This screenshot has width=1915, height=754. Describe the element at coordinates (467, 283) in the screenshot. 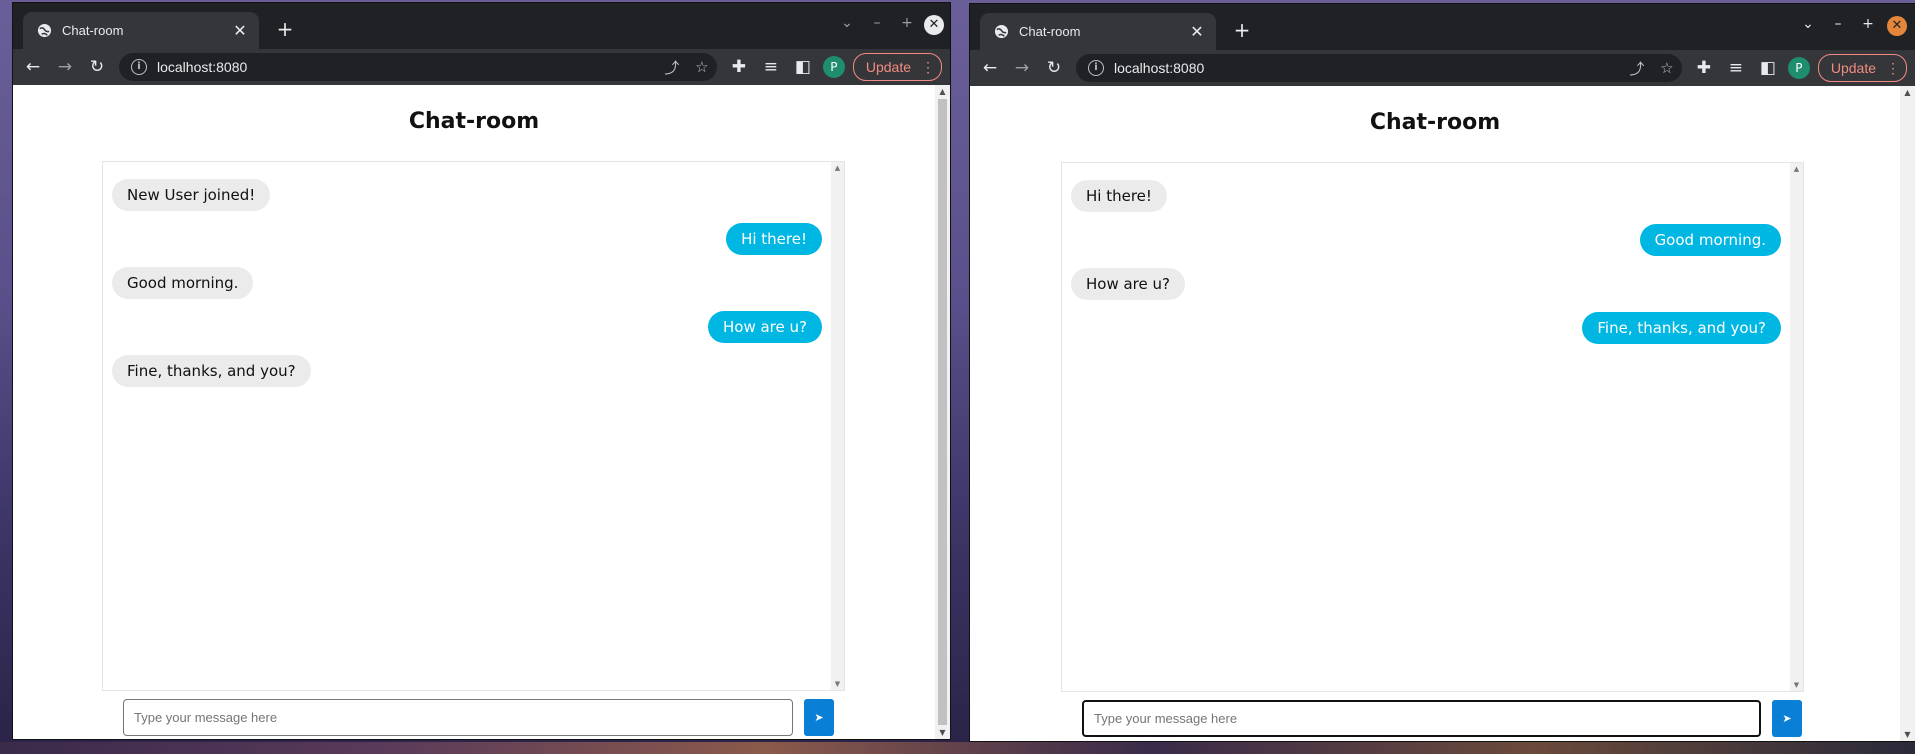

I see `received-message: Good morning.` at that location.